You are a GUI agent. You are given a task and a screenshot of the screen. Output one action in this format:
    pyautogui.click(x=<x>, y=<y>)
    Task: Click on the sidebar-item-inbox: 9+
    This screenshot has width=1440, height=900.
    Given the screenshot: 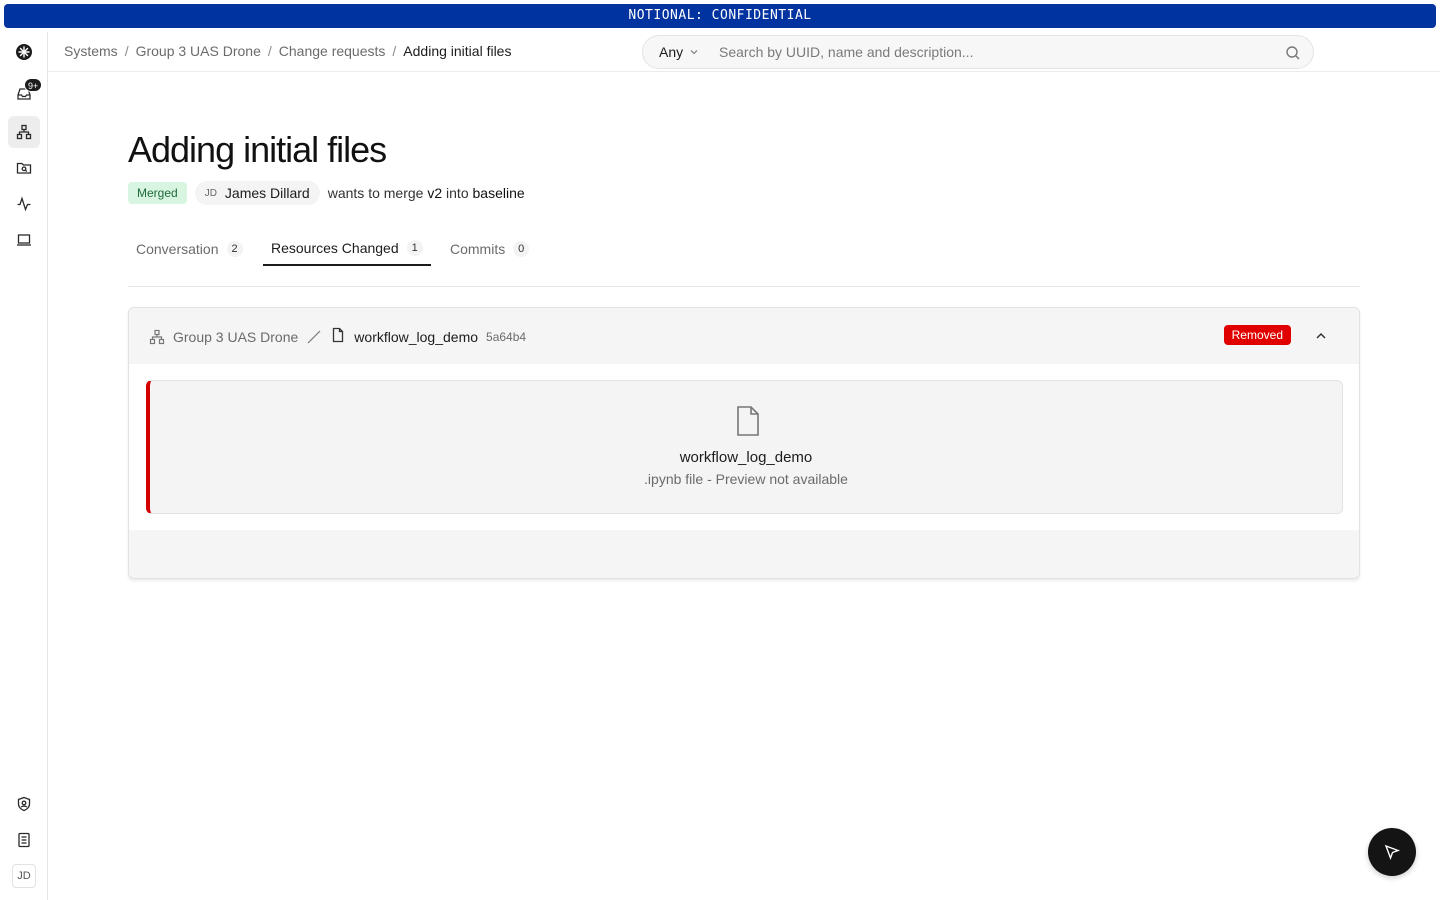 What is the action you would take?
    pyautogui.click(x=25, y=94)
    